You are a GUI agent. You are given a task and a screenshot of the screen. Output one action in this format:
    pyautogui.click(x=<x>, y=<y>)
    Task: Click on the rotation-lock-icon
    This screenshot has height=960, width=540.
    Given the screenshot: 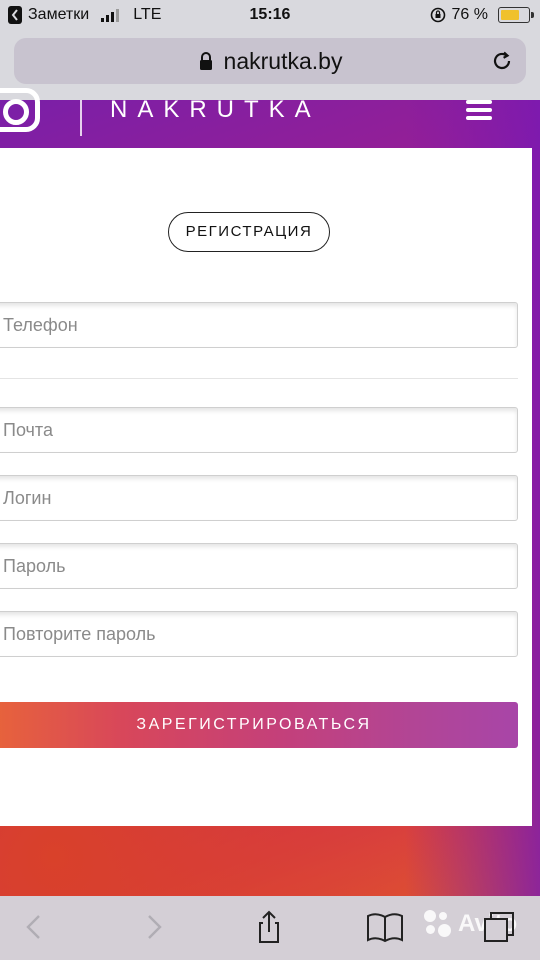 What is the action you would take?
    pyautogui.click(x=437, y=15)
    